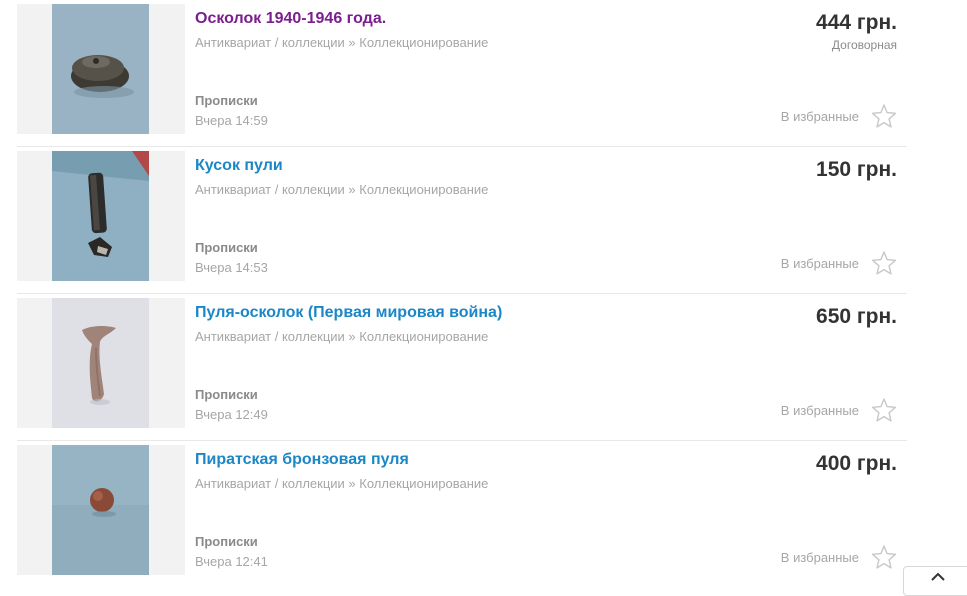 This screenshot has height=596, width=967. Describe the element at coordinates (856, 463) in the screenshot. I see `listing-price: 400 грн.` at that location.